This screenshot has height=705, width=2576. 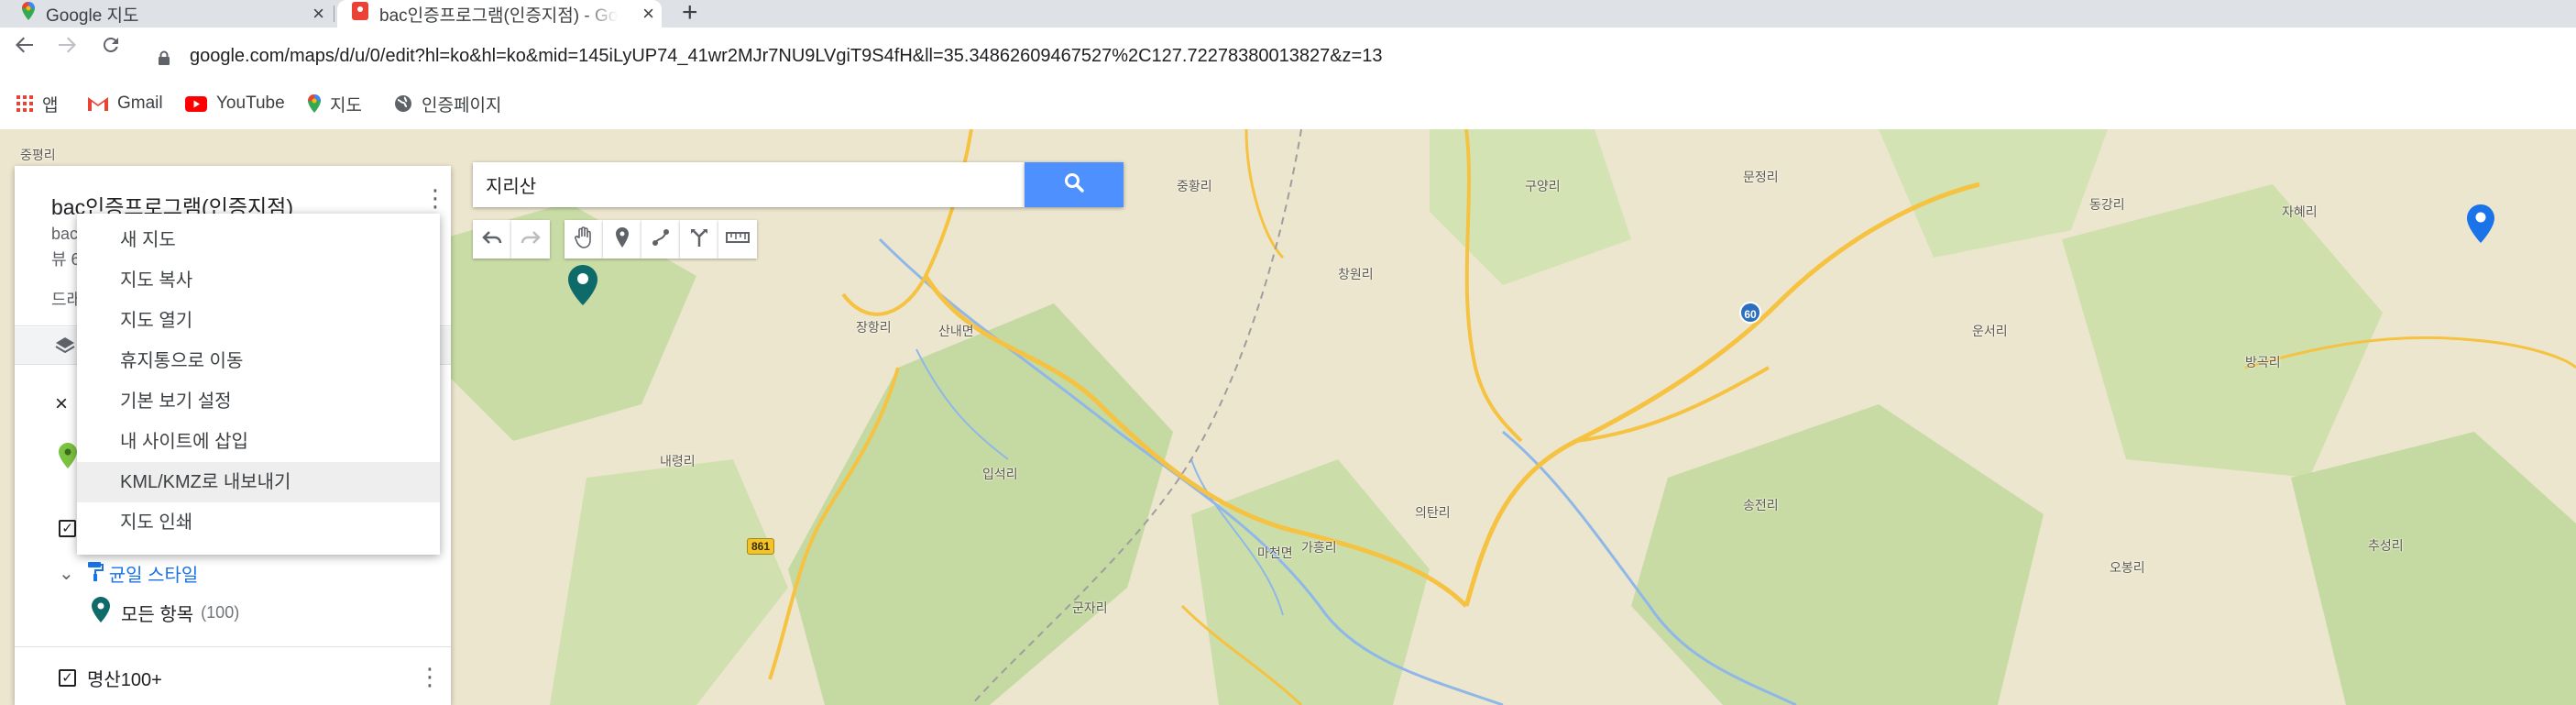 What do you see at coordinates (98, 103) in the screenshot?
I see `gmail-icon` at bounding box center [98, 103].